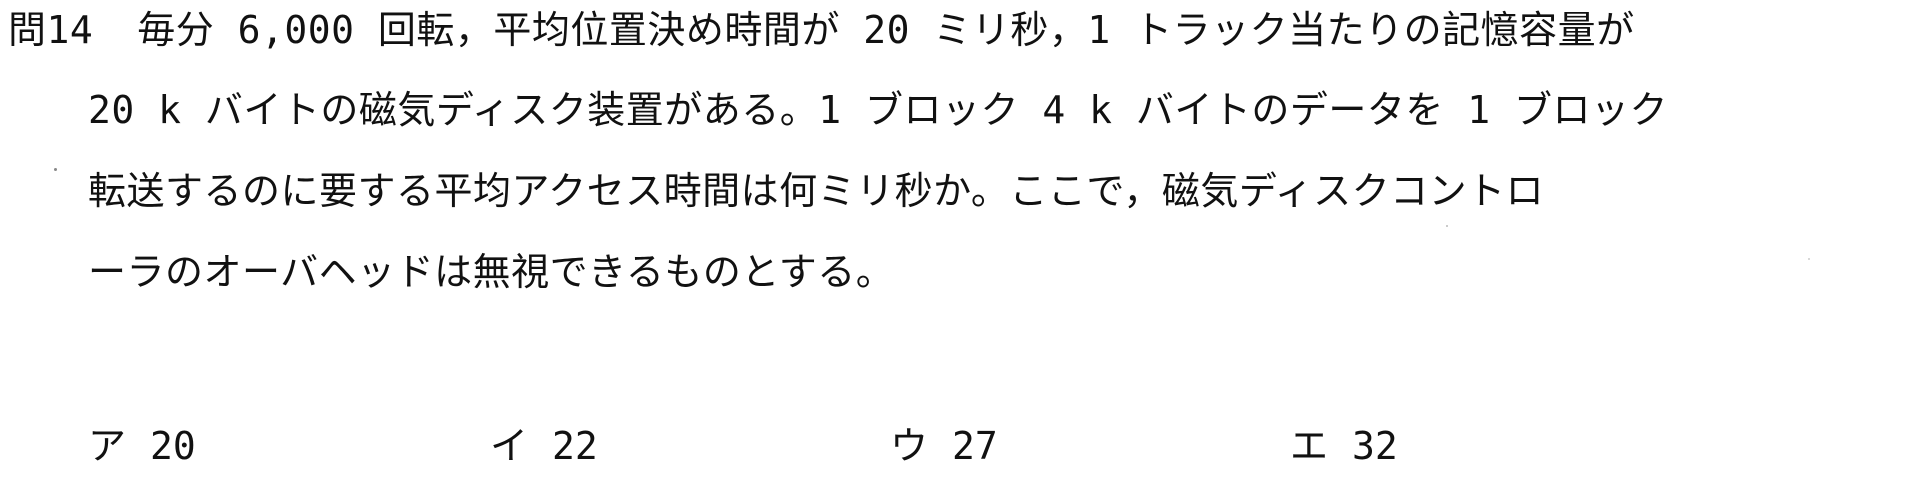  What do you see at coordinates (909, 446) in the screenshot?
I see `choice-label: ウ` at bounding box center [909, 446].